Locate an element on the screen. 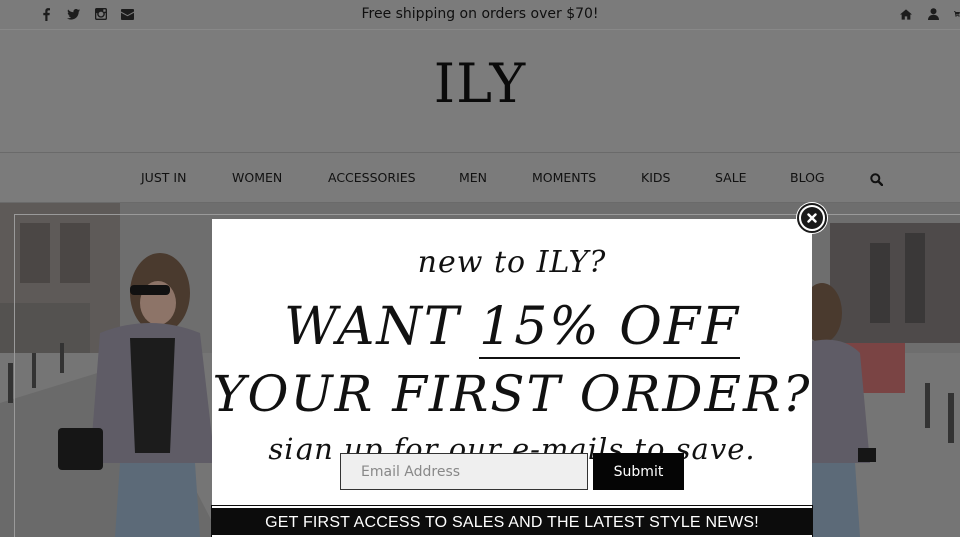 Image resolution: width=960 pixels, height=537 pixels. promo-banner: Free shipping on orders over $70! is located at coordinates (480, 14).